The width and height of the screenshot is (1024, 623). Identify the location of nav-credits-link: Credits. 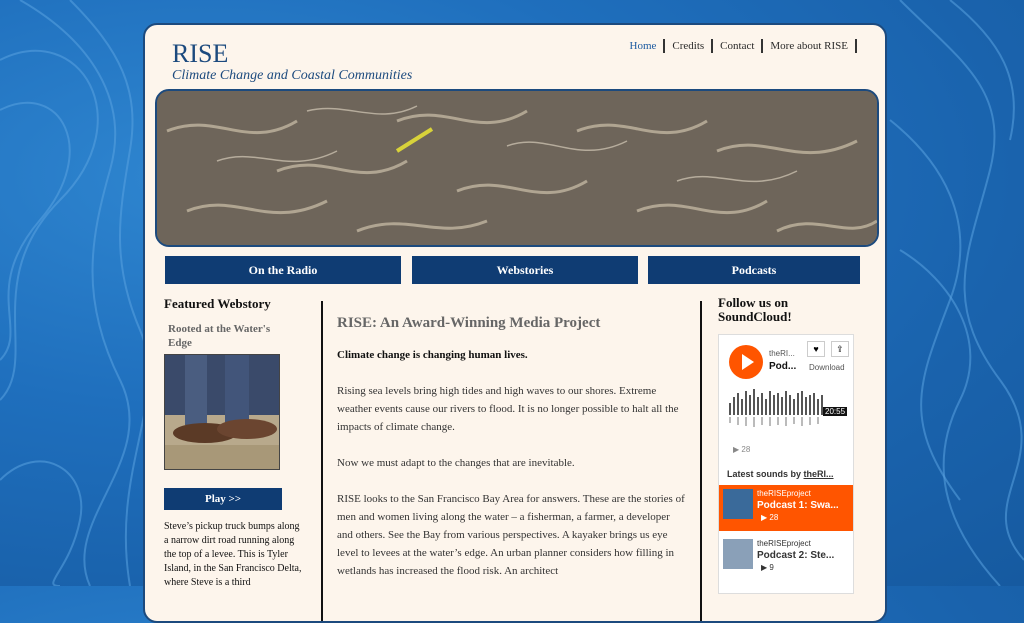
(689, 46).